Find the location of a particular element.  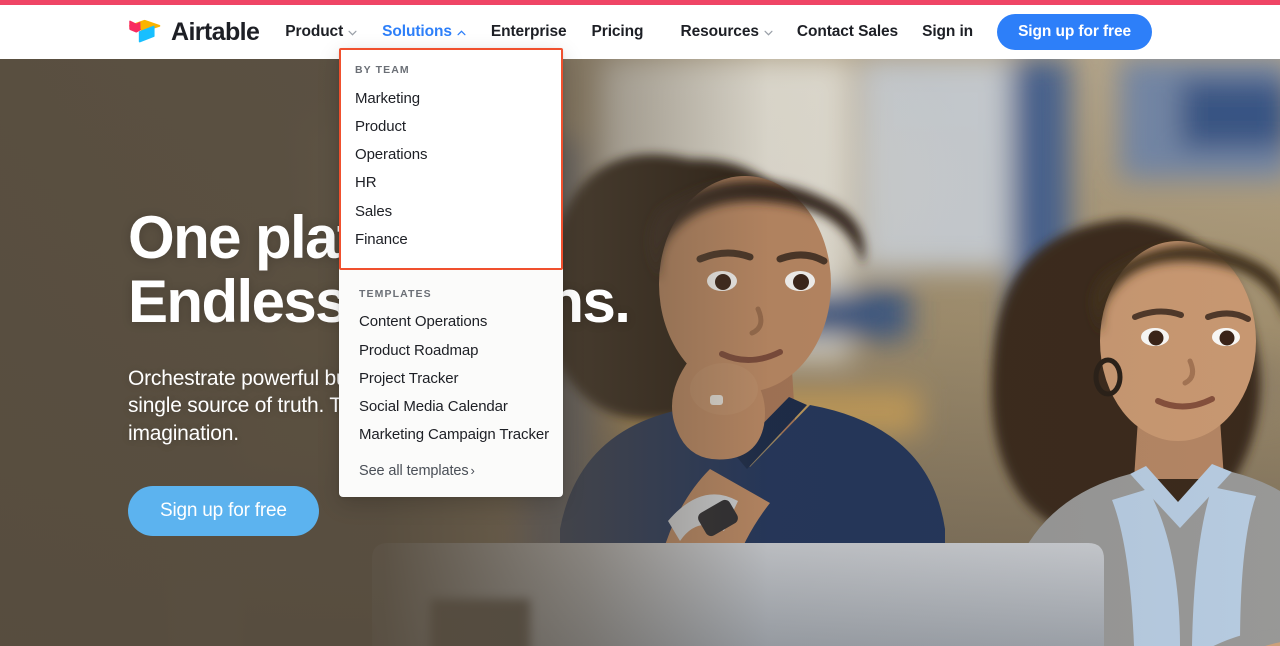

nav-item-contact-sales: Contact Sales is located at coordinates (847, 32).